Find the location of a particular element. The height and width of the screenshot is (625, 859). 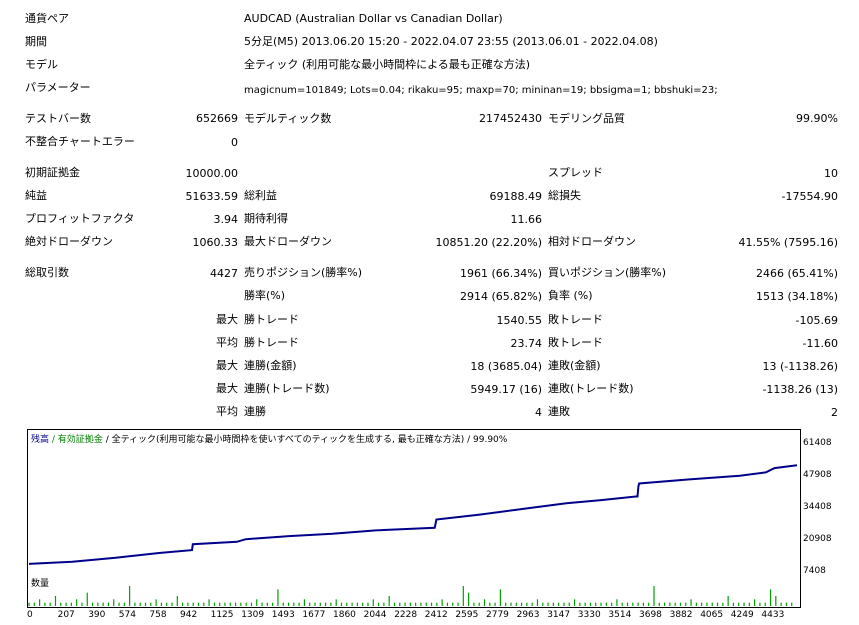

stat-value-expected-payoff: 11.66 is located at coordinates (526, 219).